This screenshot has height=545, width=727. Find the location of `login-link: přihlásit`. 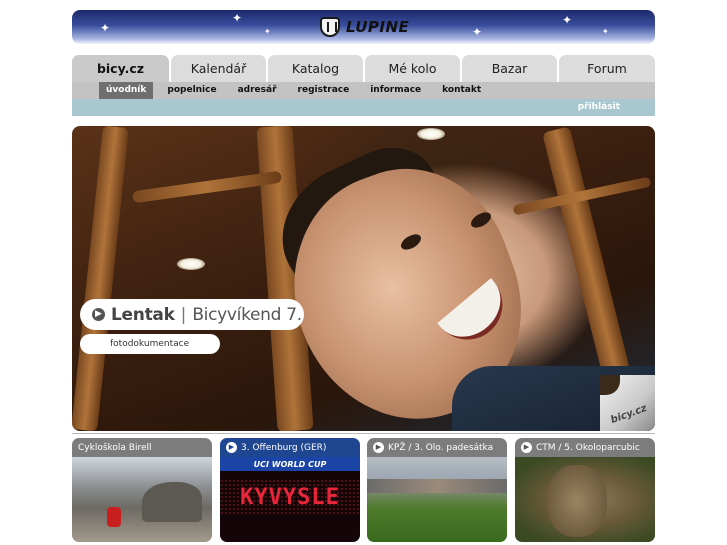

login-link: přihlásit is located at coordinates (599, 107).